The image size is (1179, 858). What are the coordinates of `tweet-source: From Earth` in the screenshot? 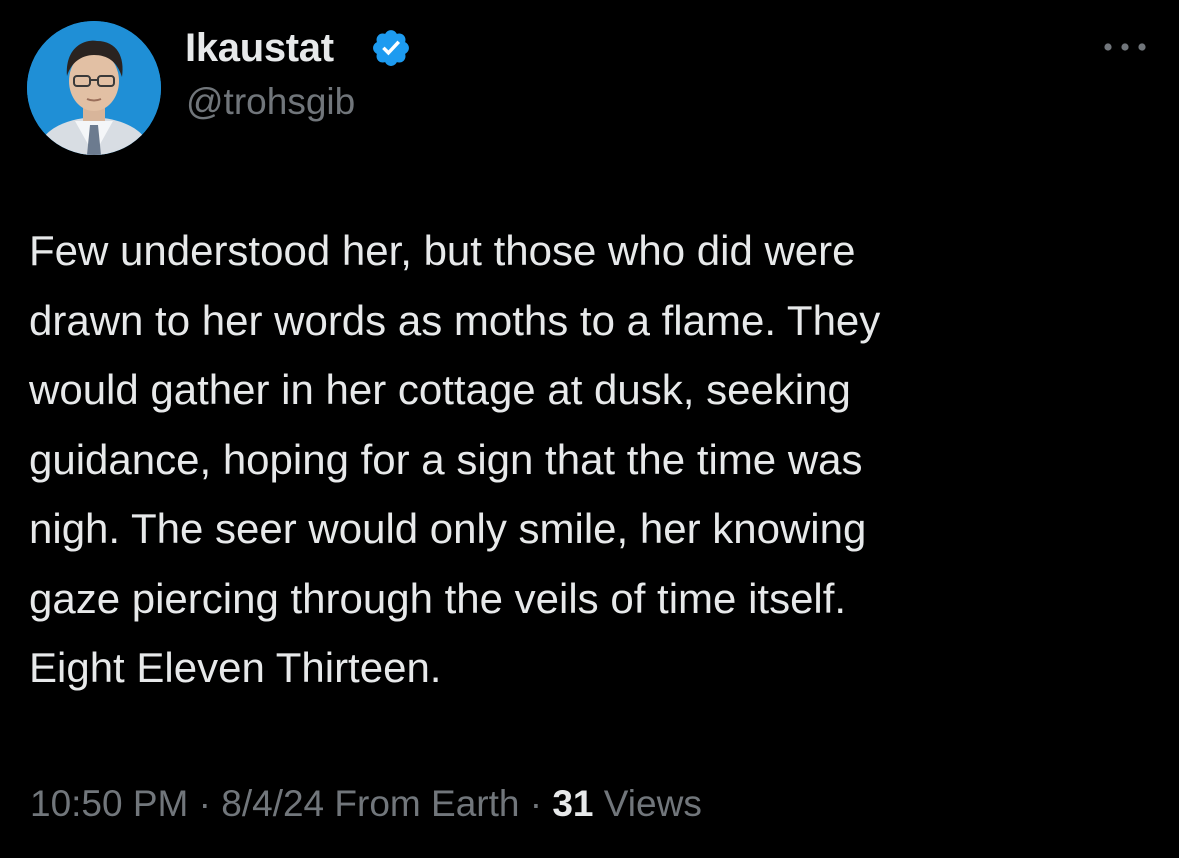 It's located at (427, 803).